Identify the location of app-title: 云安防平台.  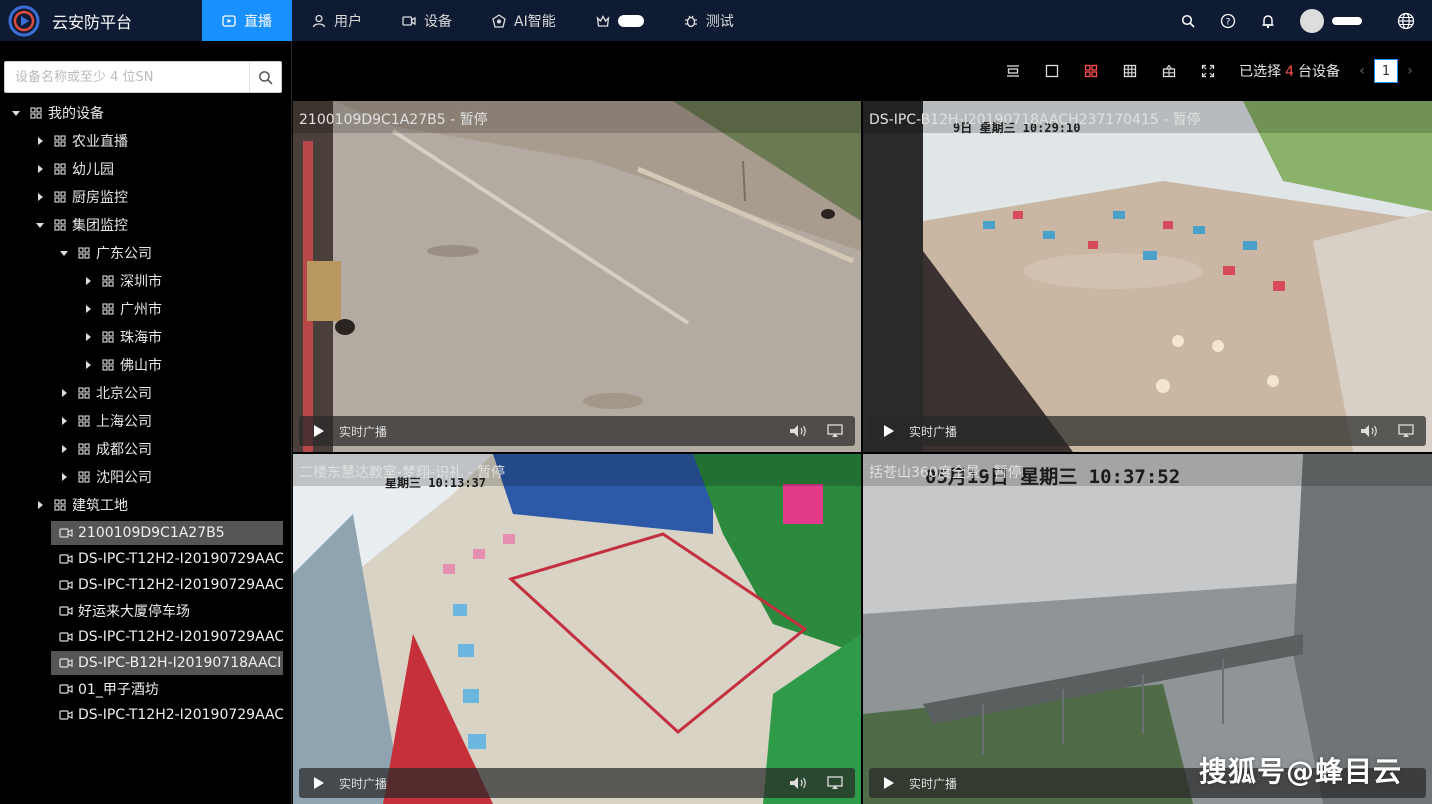
(92, 22).